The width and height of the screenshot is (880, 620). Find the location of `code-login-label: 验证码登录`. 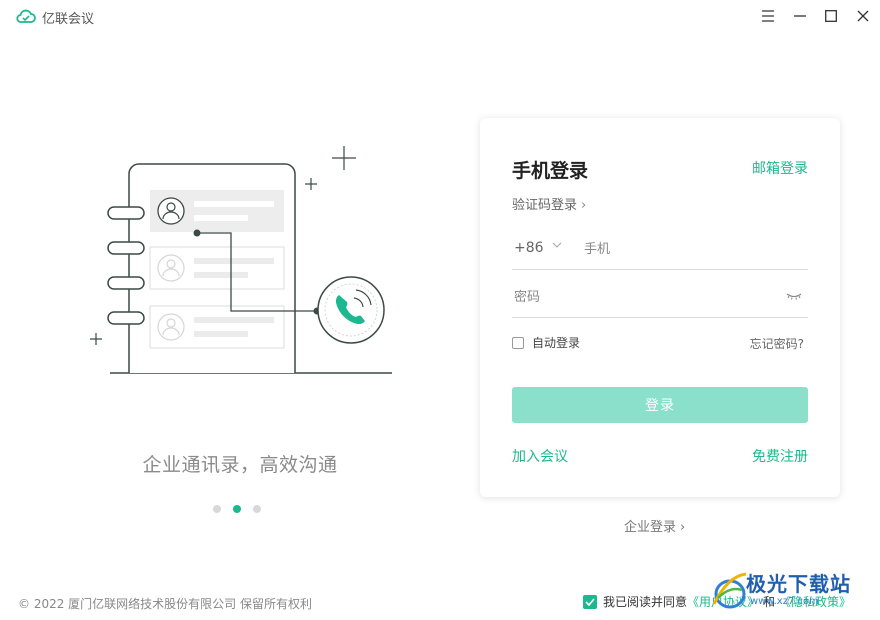

code-login-label: 验证码登录 is located at coordinates (545, 205).